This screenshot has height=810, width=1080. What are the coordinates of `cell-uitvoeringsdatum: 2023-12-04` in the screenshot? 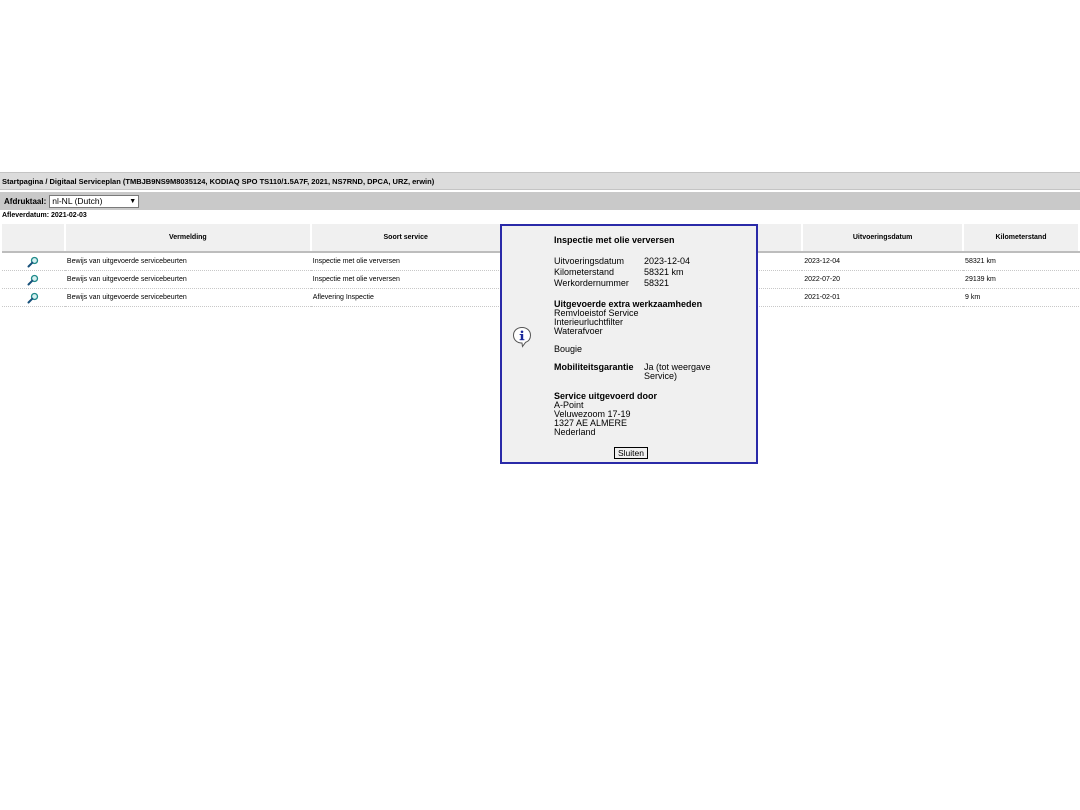 It's located at (883, 261).